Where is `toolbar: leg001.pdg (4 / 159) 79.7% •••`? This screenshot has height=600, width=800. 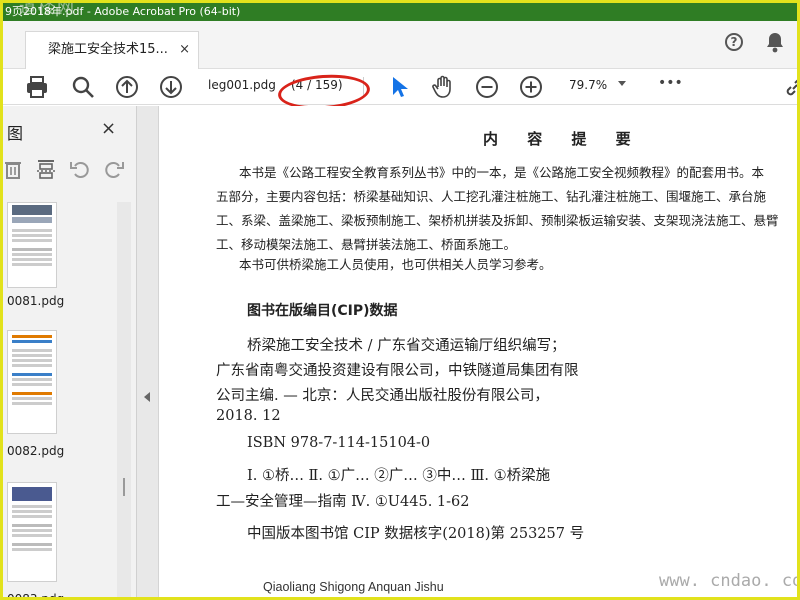 toolbar: leg001.pdg (4 / 159) 79.7% ••• is located at coordinates (401, 87).